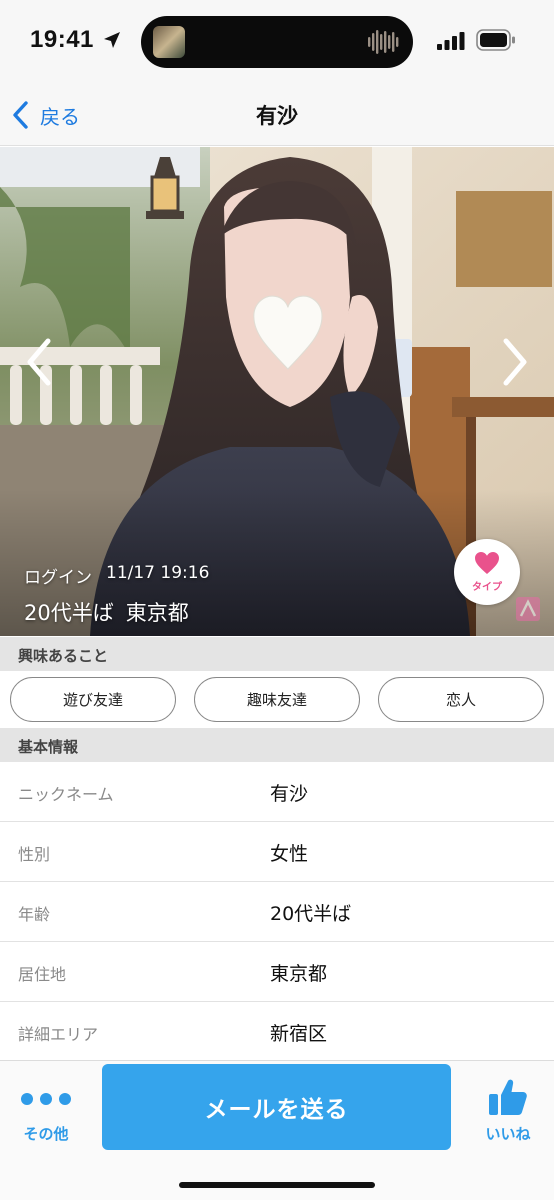 The height and width of the screenshot is (1200, 554). I want to click on basic-info-header: 基本情報, so click(277, 745).